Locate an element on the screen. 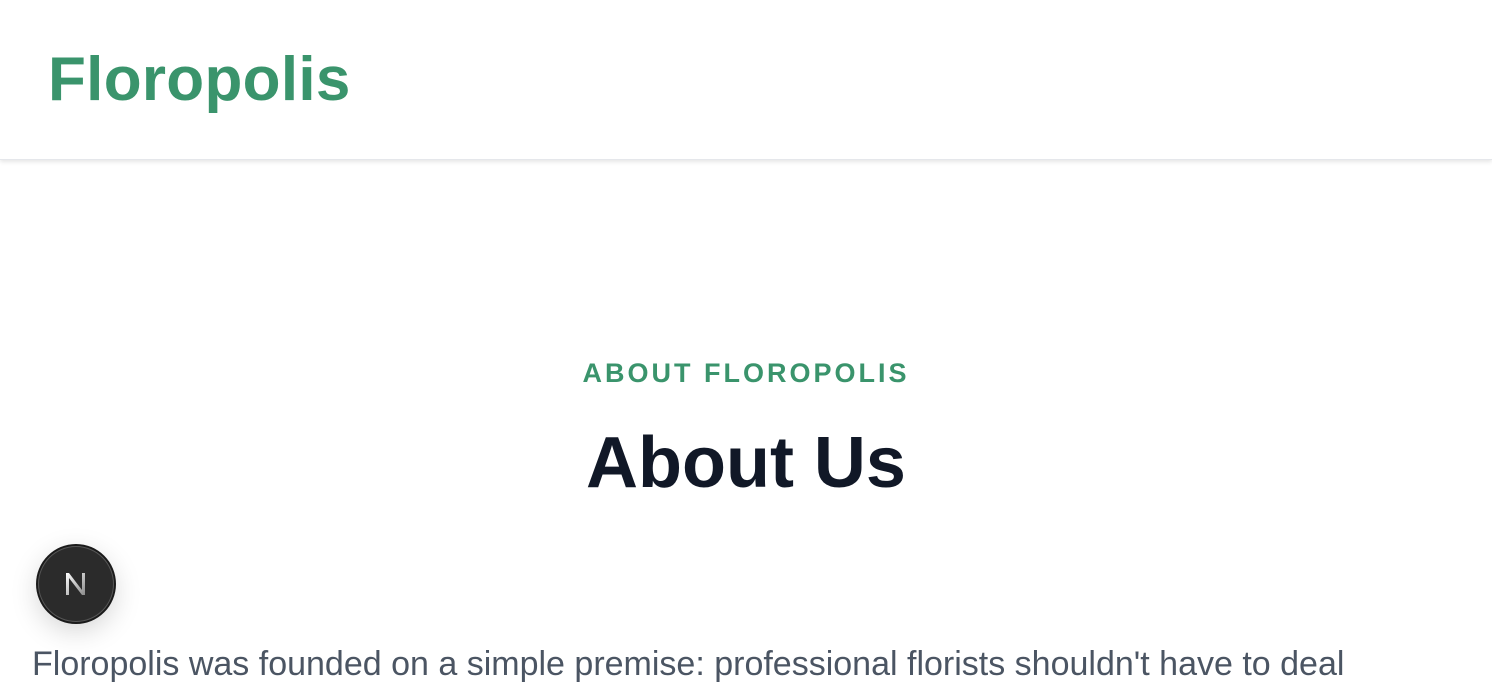 This screenshot has height=686, width=1492. nextjs-dev-tools-button is located at coordinates (76, 584).